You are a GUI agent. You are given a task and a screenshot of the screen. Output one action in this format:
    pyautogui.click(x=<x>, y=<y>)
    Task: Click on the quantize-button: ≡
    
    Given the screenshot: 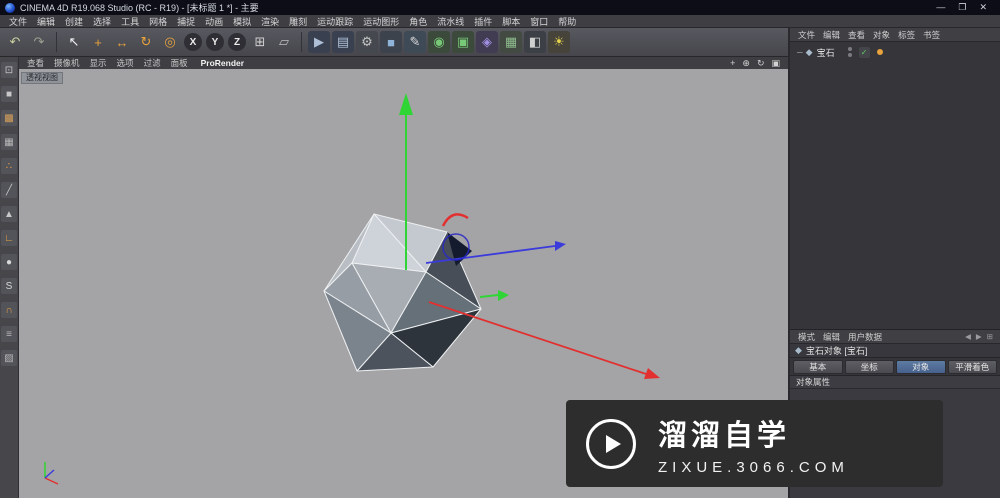 What is the action you would take?
    pyautogui.click(x=9, y=334)
    